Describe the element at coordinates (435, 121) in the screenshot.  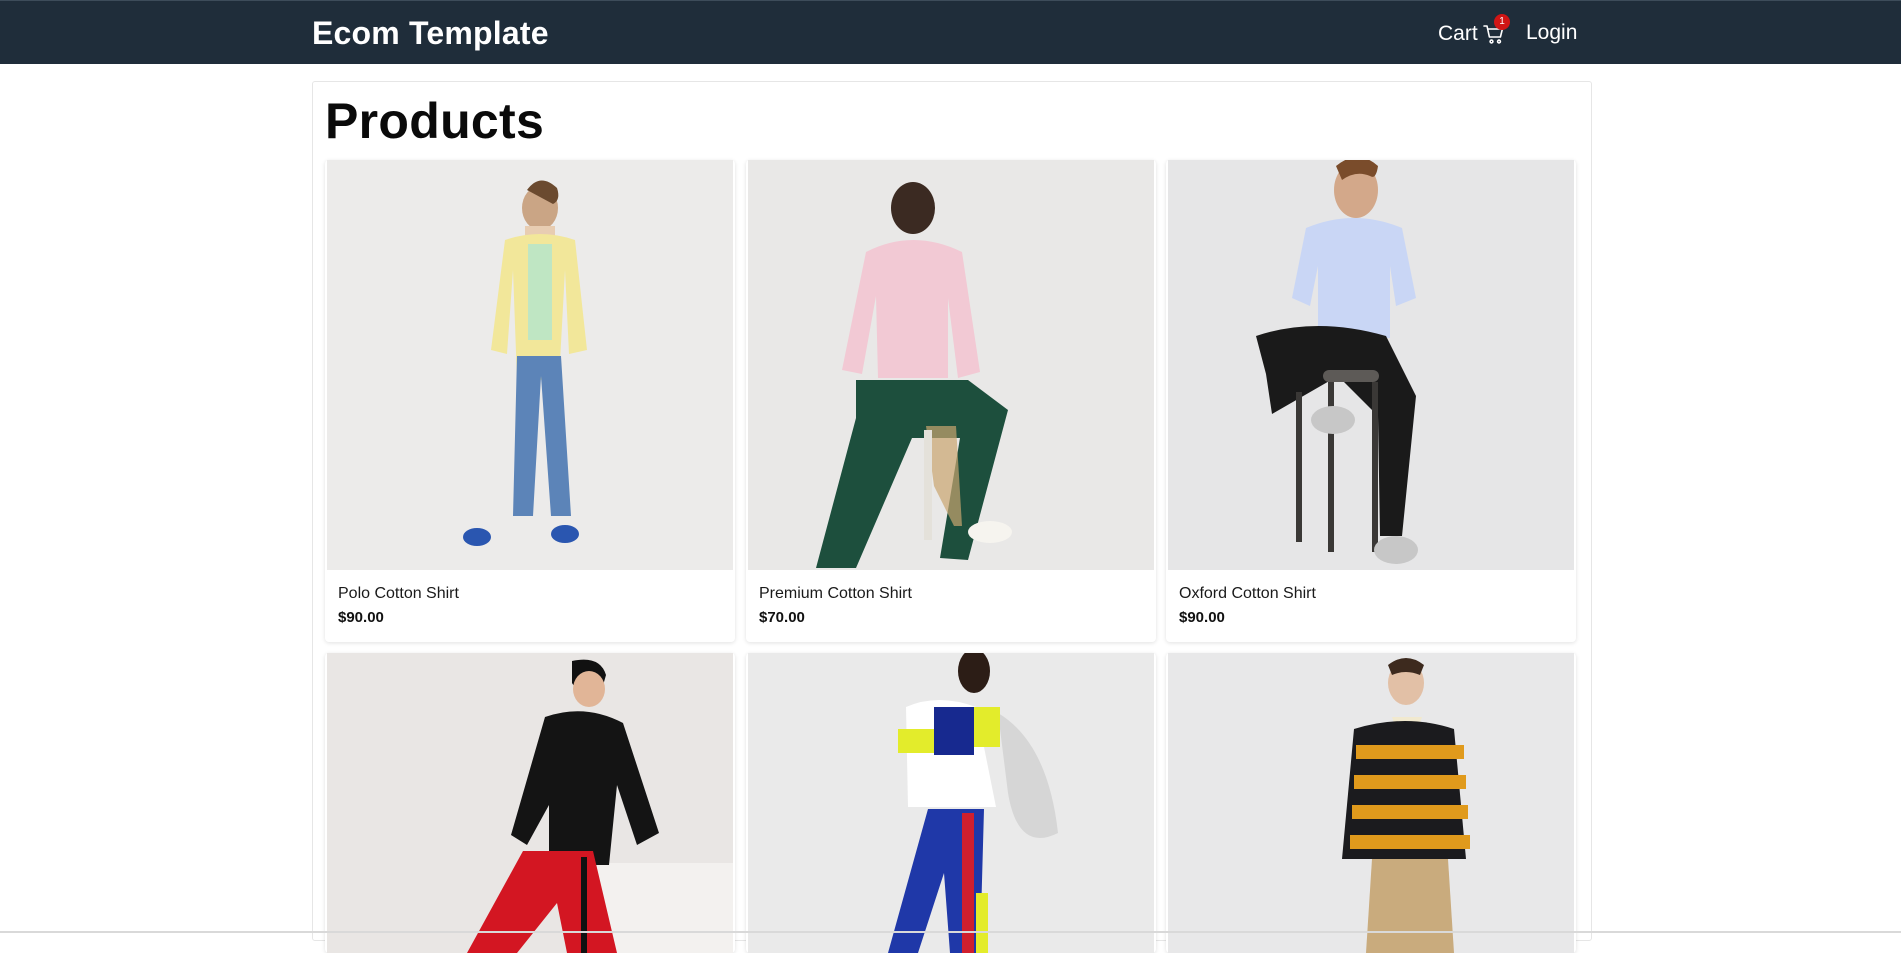
I see `page-title: Products` at that location.